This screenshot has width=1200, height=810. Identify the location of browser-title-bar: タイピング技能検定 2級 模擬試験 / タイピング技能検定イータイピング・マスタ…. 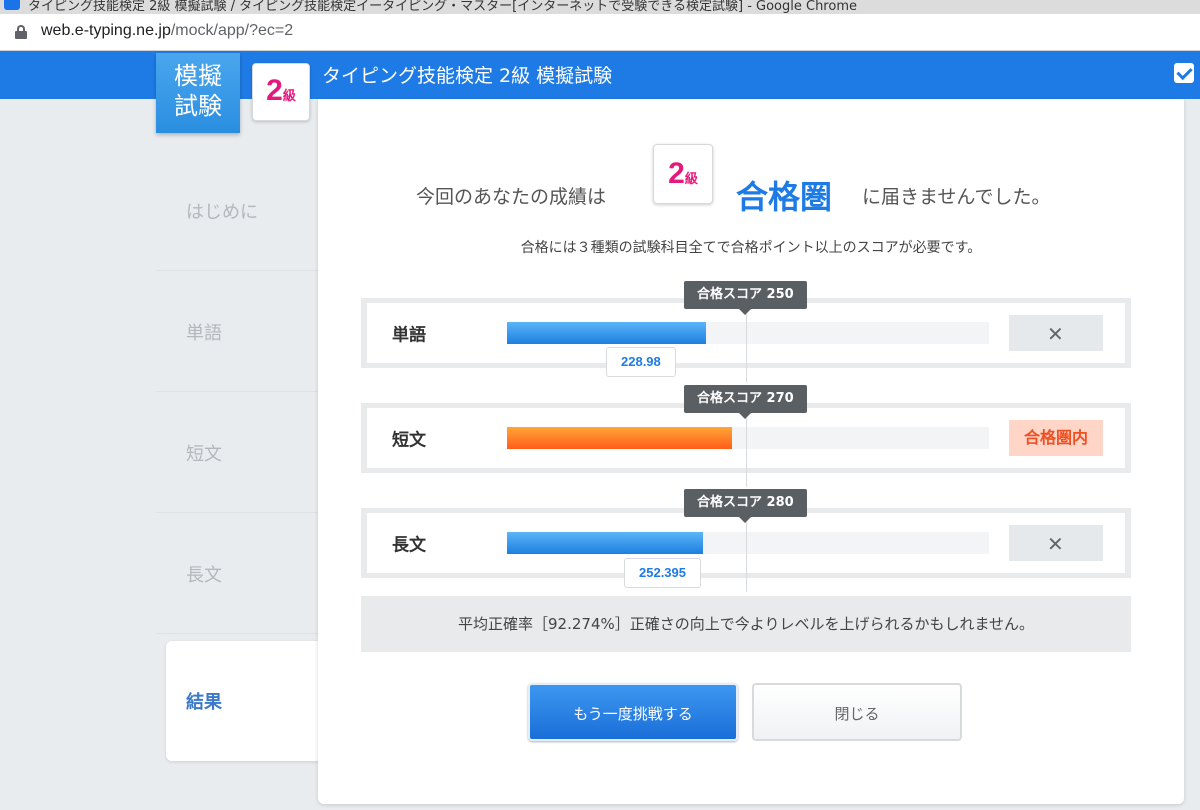
(600, 7).